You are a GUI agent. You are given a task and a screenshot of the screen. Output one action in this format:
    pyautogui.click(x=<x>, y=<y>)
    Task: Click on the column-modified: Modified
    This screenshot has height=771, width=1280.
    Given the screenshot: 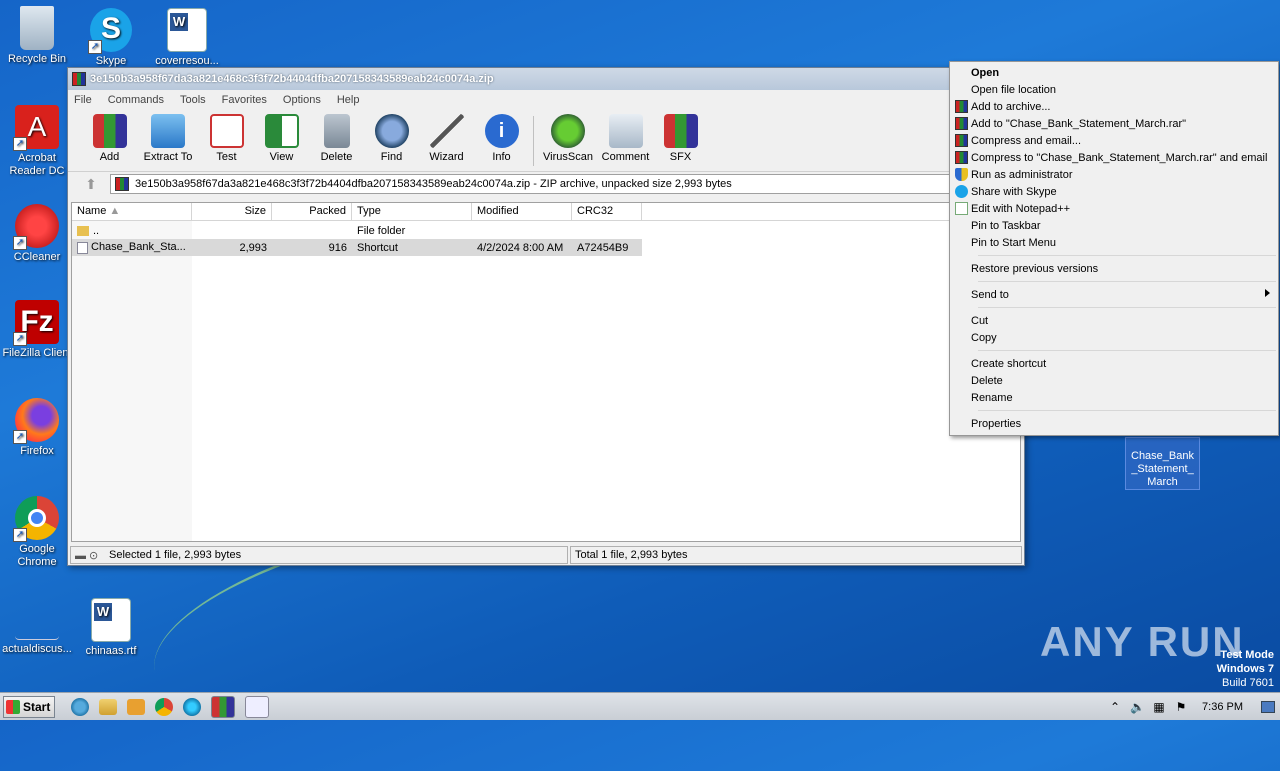 What is the action you would take?
    pyautogui.click(x=522, y=211)
    